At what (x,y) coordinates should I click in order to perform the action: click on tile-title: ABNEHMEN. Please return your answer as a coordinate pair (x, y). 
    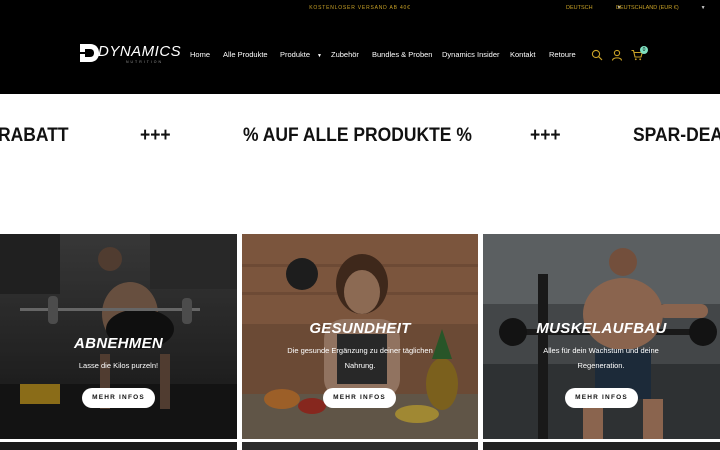
    Looking at the image, I should click on (118, 343).